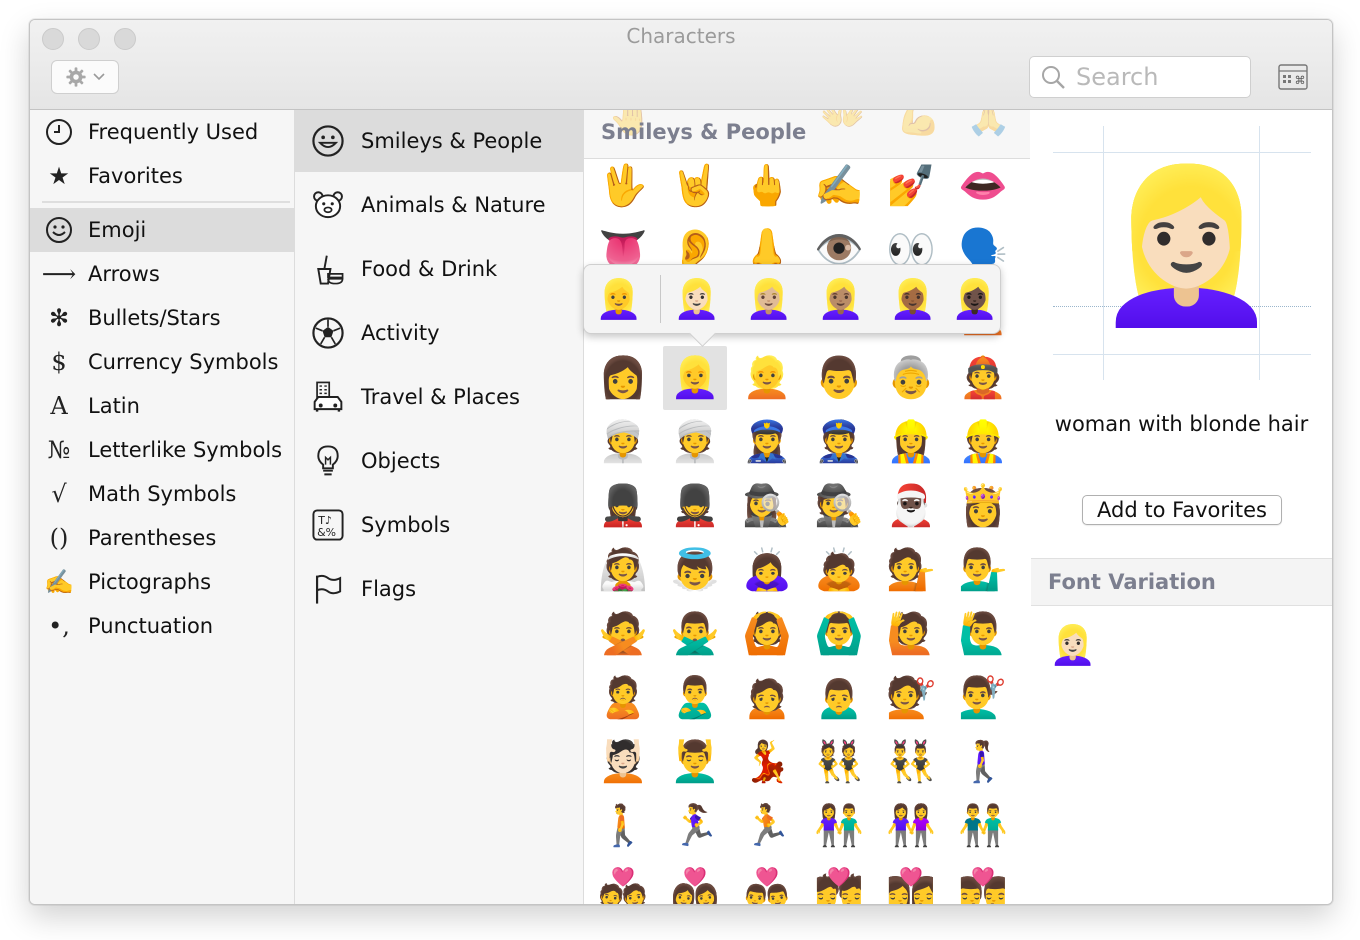 This screenshot has height=940, width=1360. What do you see at coordinates (162, 494) in the screenshot?
I see `sidebar-item-math-symbols: √ Math Symbols` at bounding box center [162, 494].